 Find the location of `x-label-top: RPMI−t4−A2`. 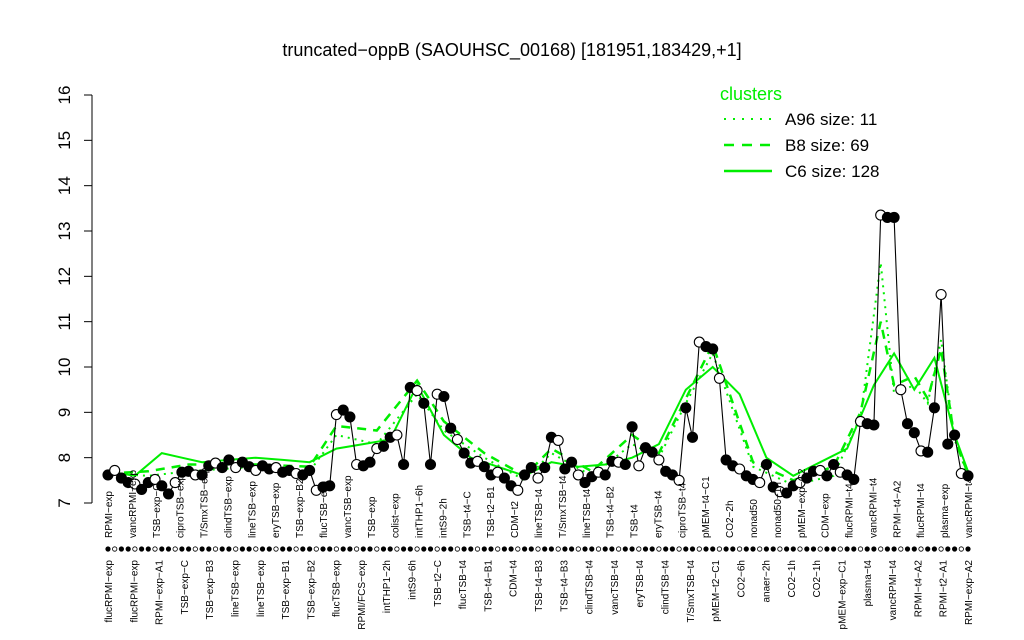

x-label-top: RPMI−t4−A2 is located at coordinates (897, 509).